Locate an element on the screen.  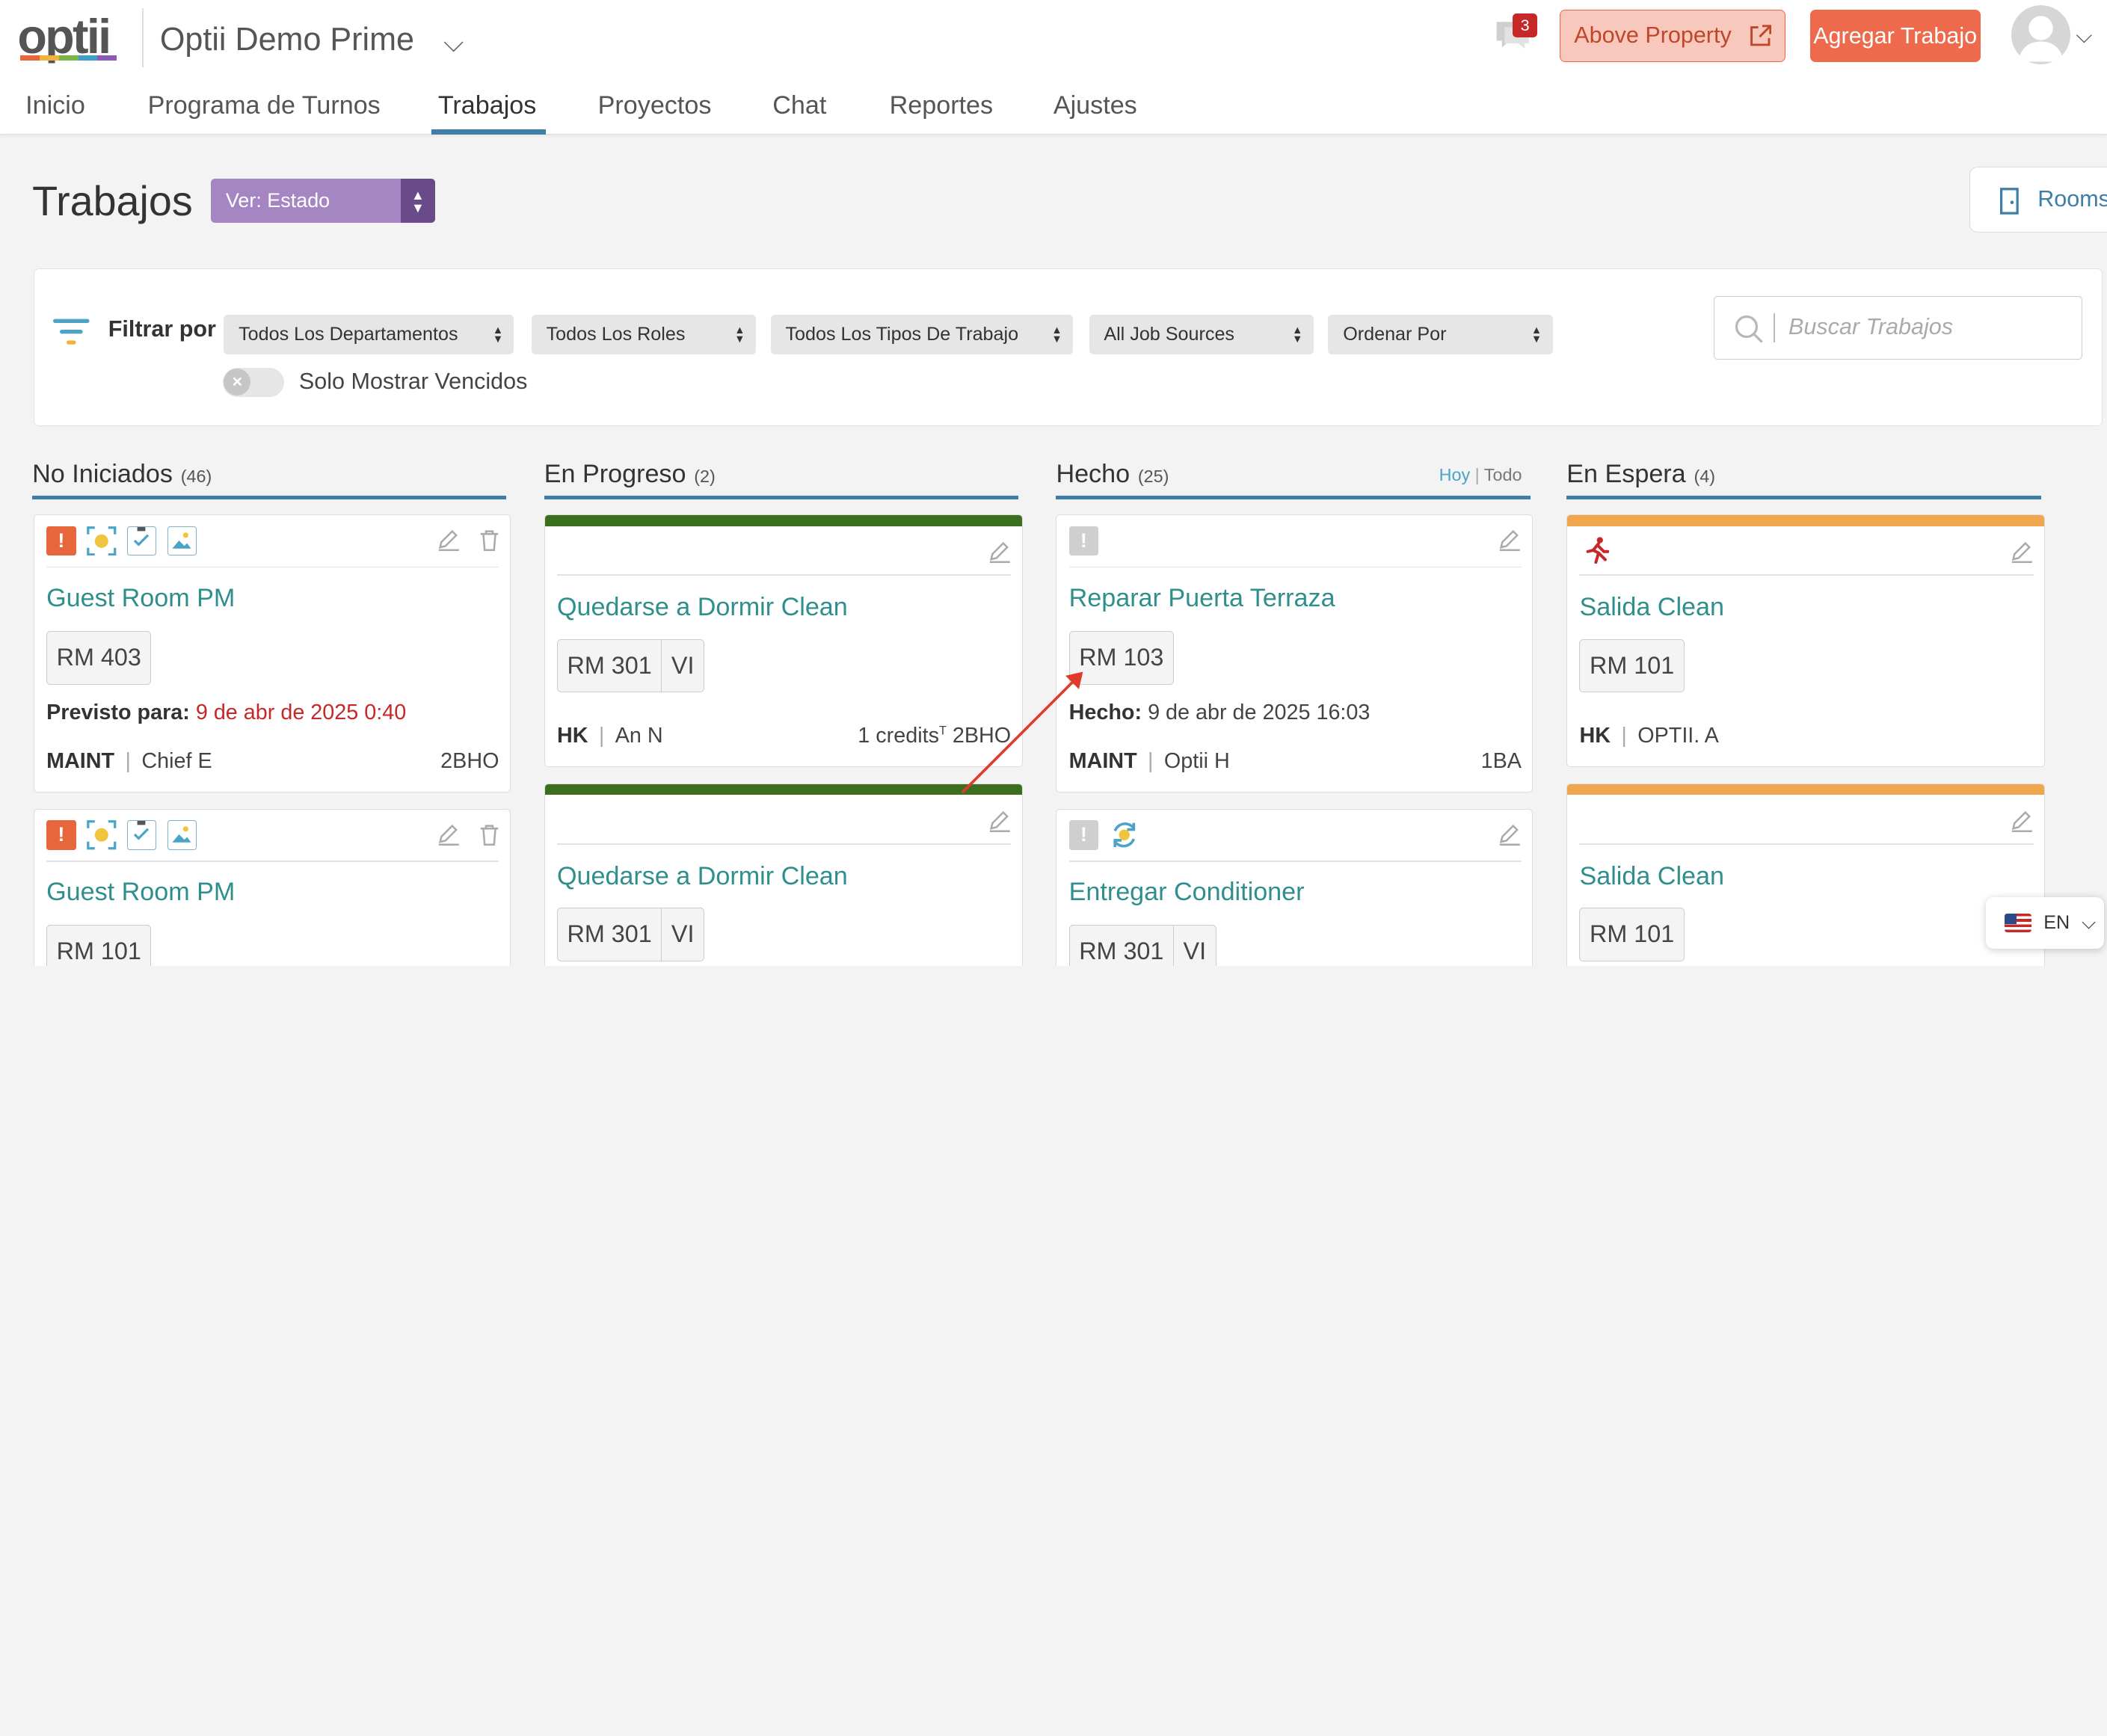
logo-color-bar is located at coordinates (68, 58).